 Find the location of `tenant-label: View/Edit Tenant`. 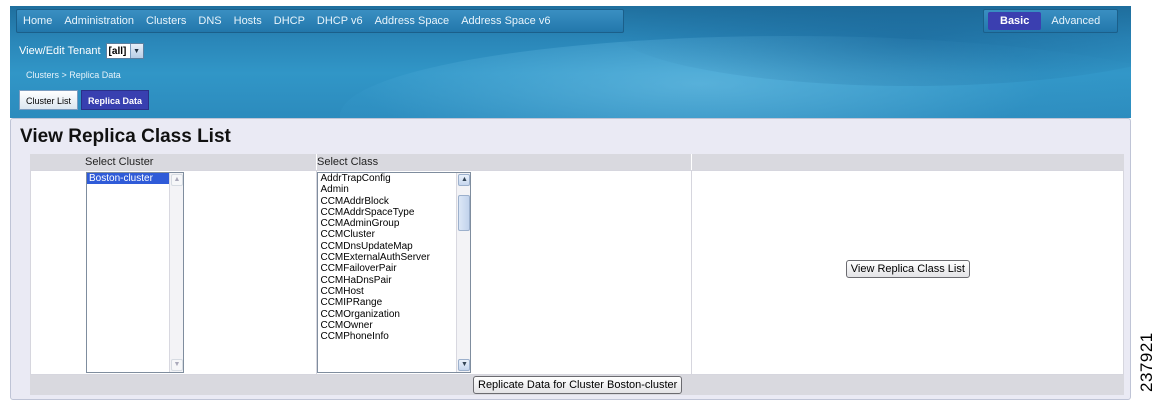

tenant-label: View/Edit Tenant is located at coordinates (60, 51).